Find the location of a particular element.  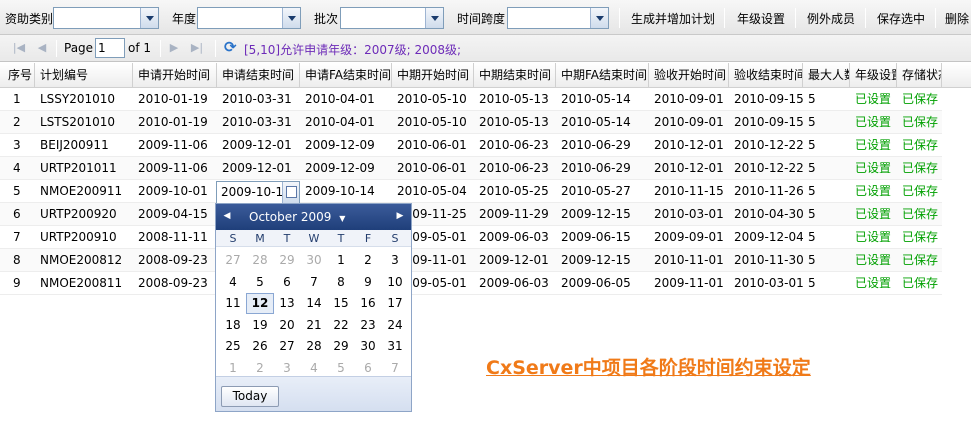

column-header-mid-end: 中期结束时间 is located at coordinates (515, 75).